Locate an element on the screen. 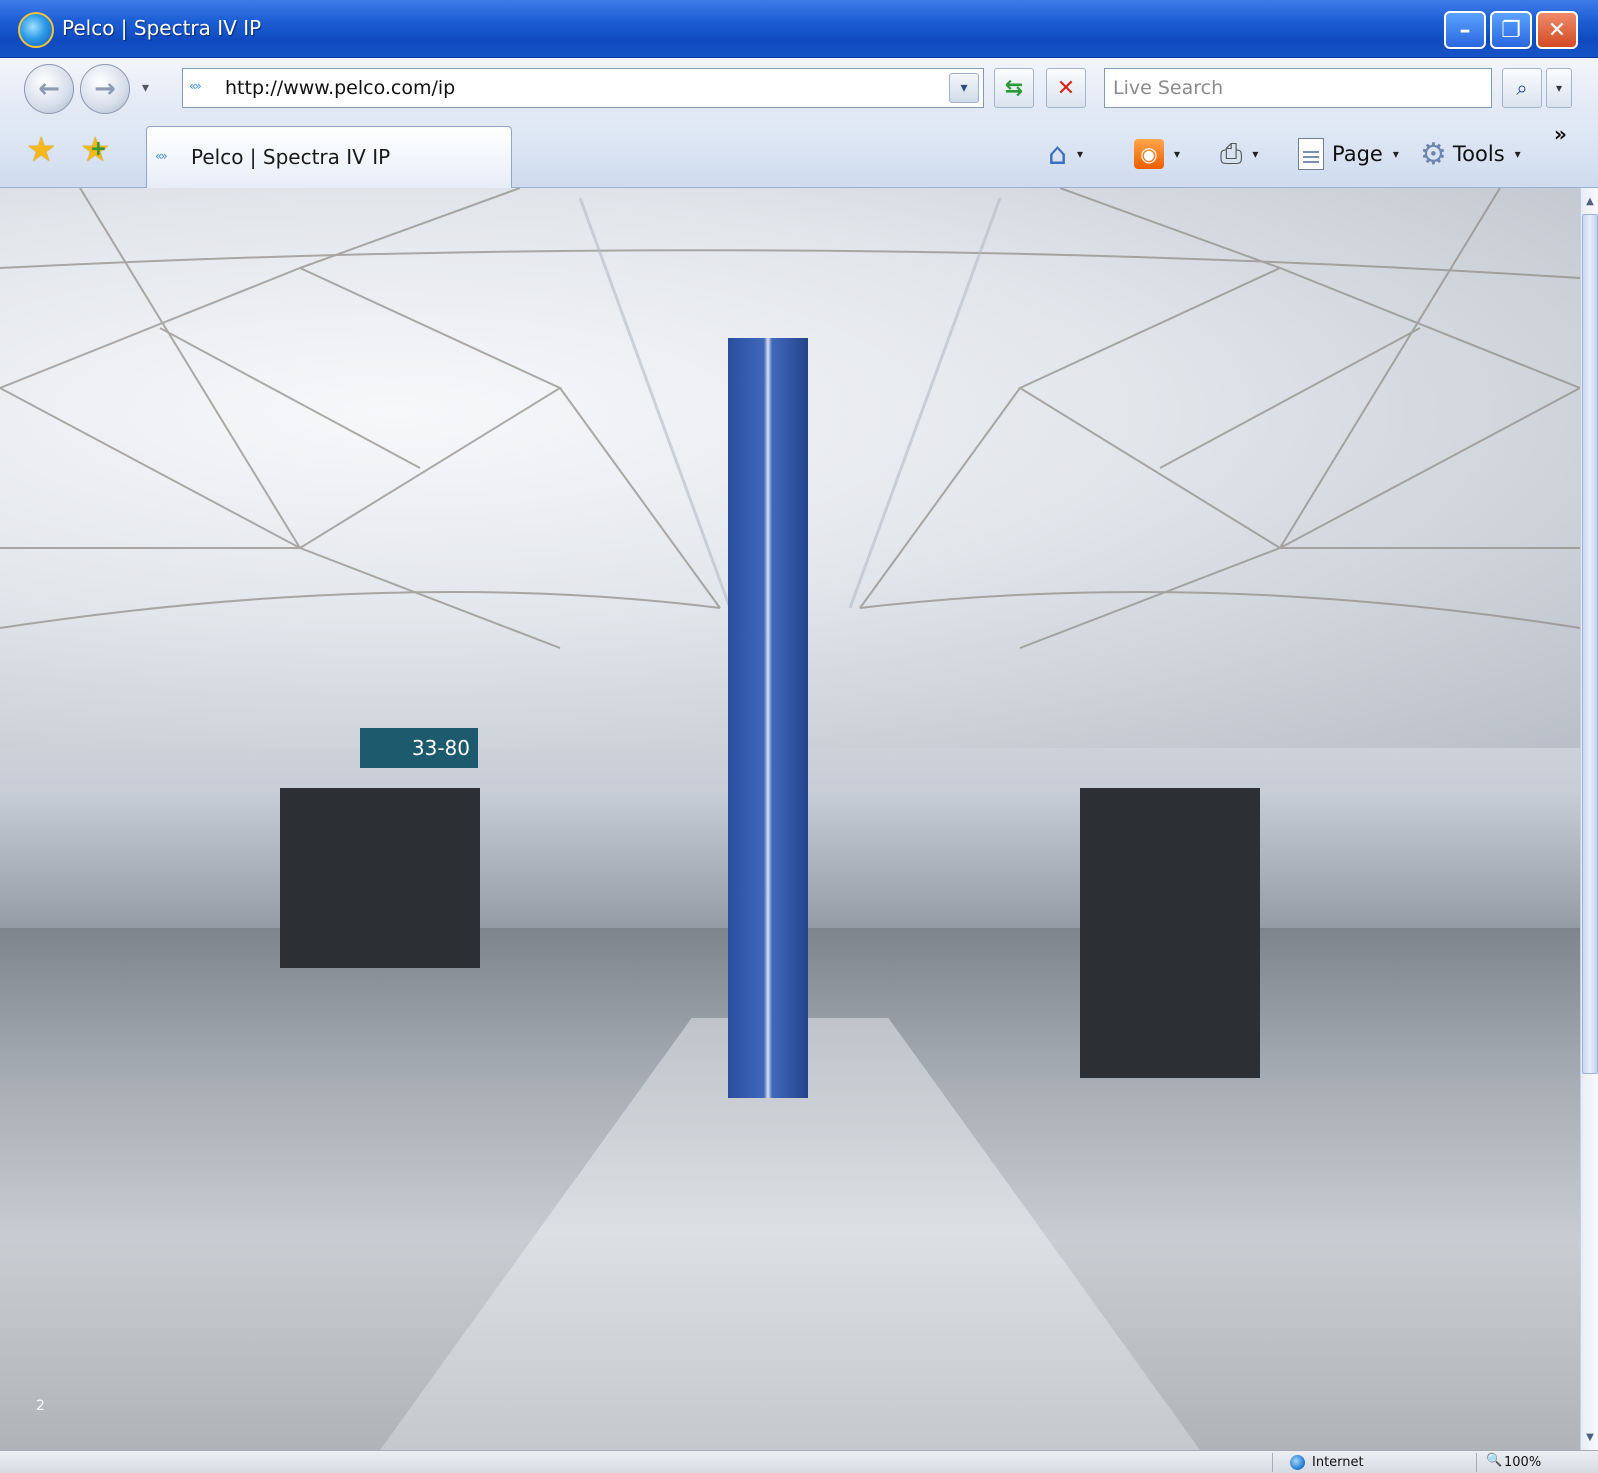  left-pillar-block is located at coordinates (380, 878).